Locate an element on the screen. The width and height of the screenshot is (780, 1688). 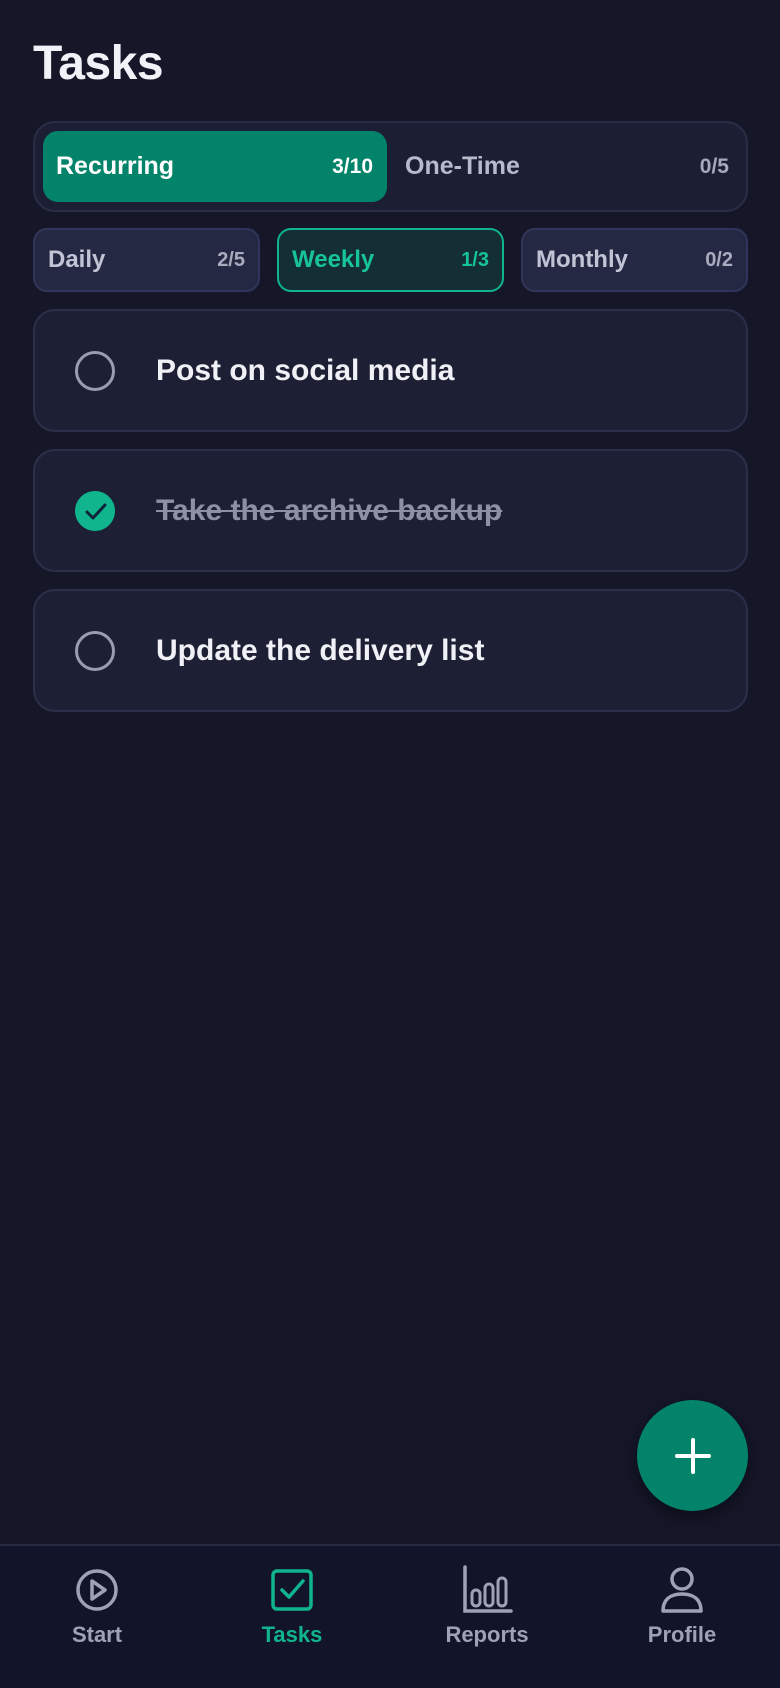
task-item: Take the archive backup is located at coordinates (390, 510).